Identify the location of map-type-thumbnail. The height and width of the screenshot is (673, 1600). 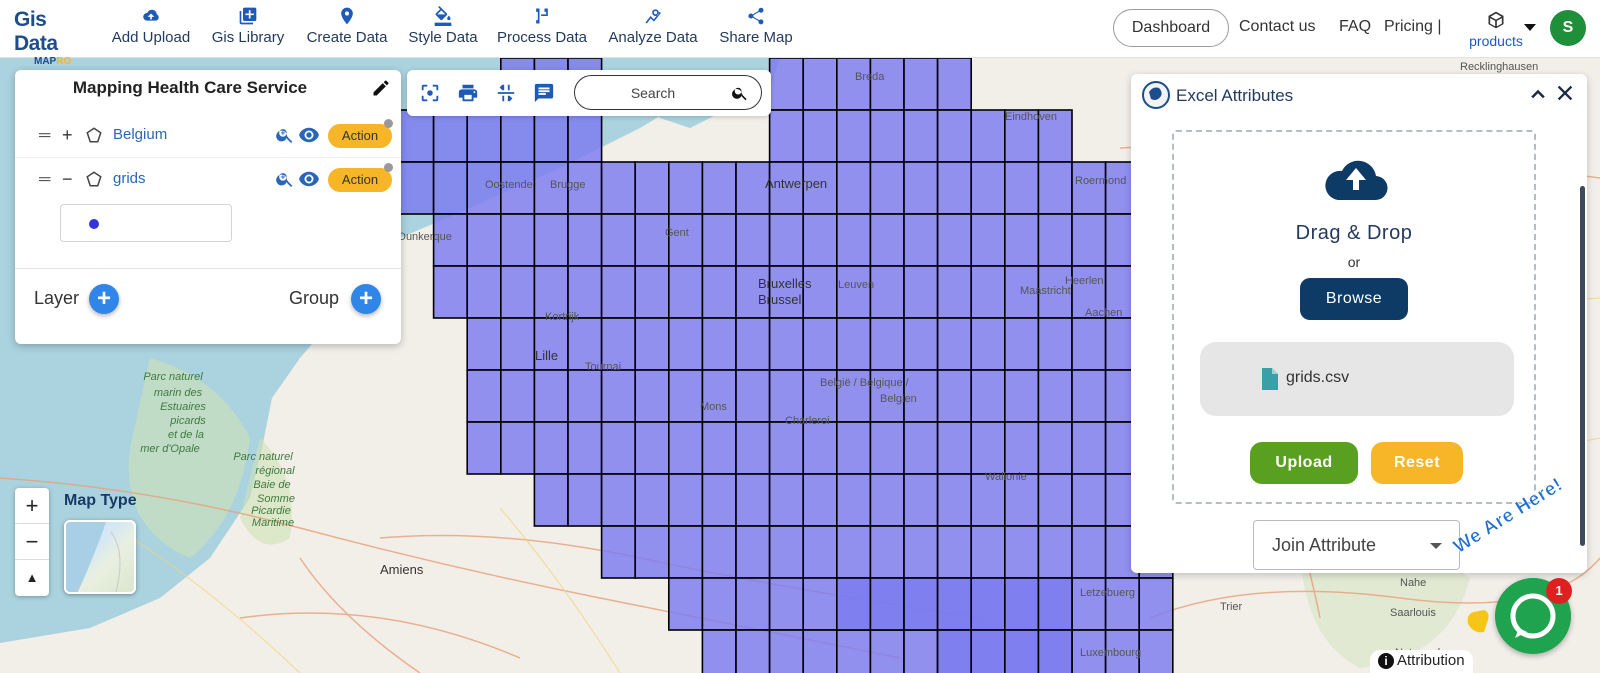
(100, 557).